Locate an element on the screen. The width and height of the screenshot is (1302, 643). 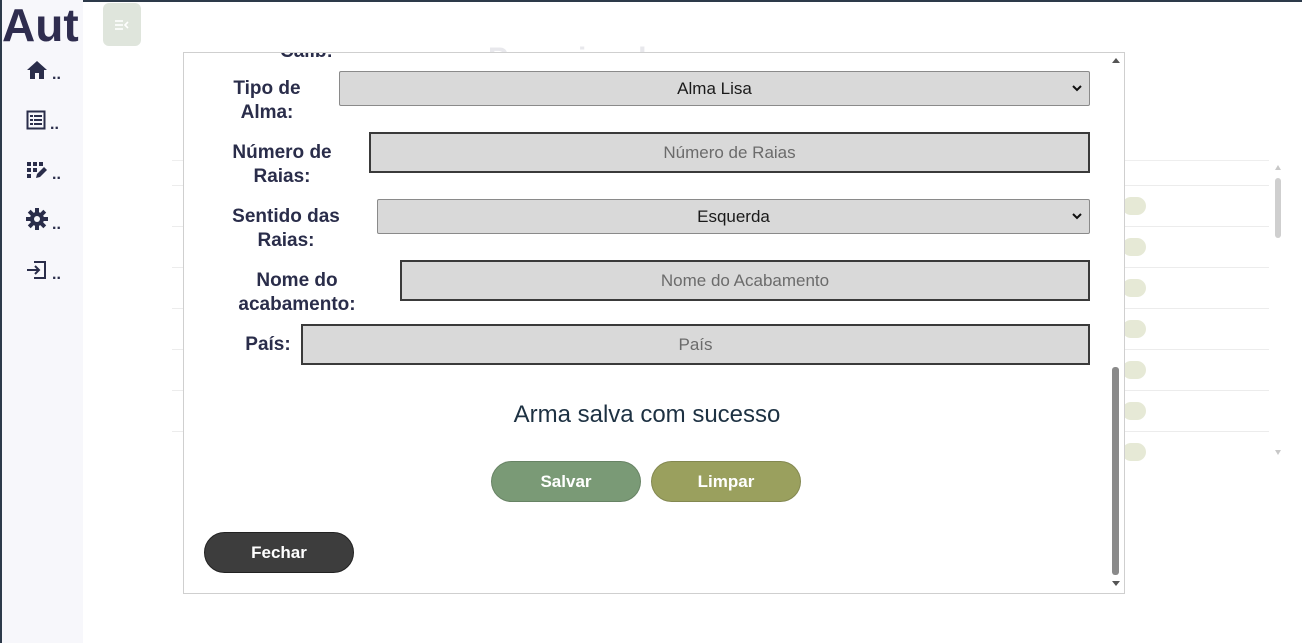
scroll-up-icon is located at coordinates (1116, 60).